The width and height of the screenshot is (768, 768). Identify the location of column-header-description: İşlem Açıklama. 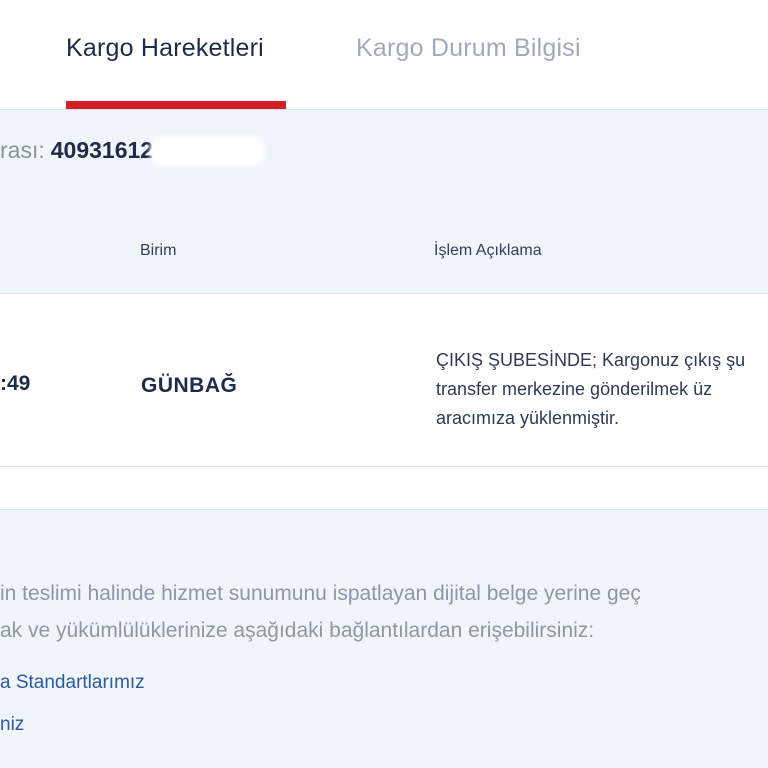
(488, 250).